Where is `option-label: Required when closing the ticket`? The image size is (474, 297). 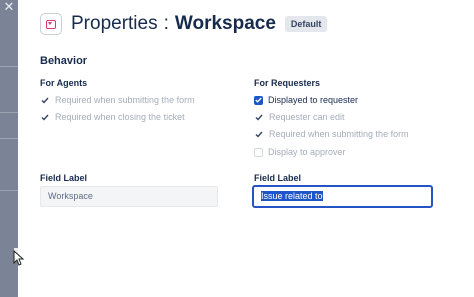
option-label: Required when closing the ticket is located at coordinates (120, 117).